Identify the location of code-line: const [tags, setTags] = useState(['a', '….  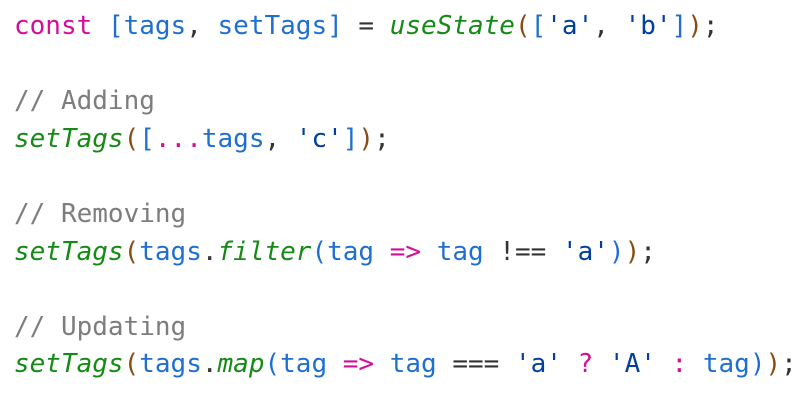
(413, 27).